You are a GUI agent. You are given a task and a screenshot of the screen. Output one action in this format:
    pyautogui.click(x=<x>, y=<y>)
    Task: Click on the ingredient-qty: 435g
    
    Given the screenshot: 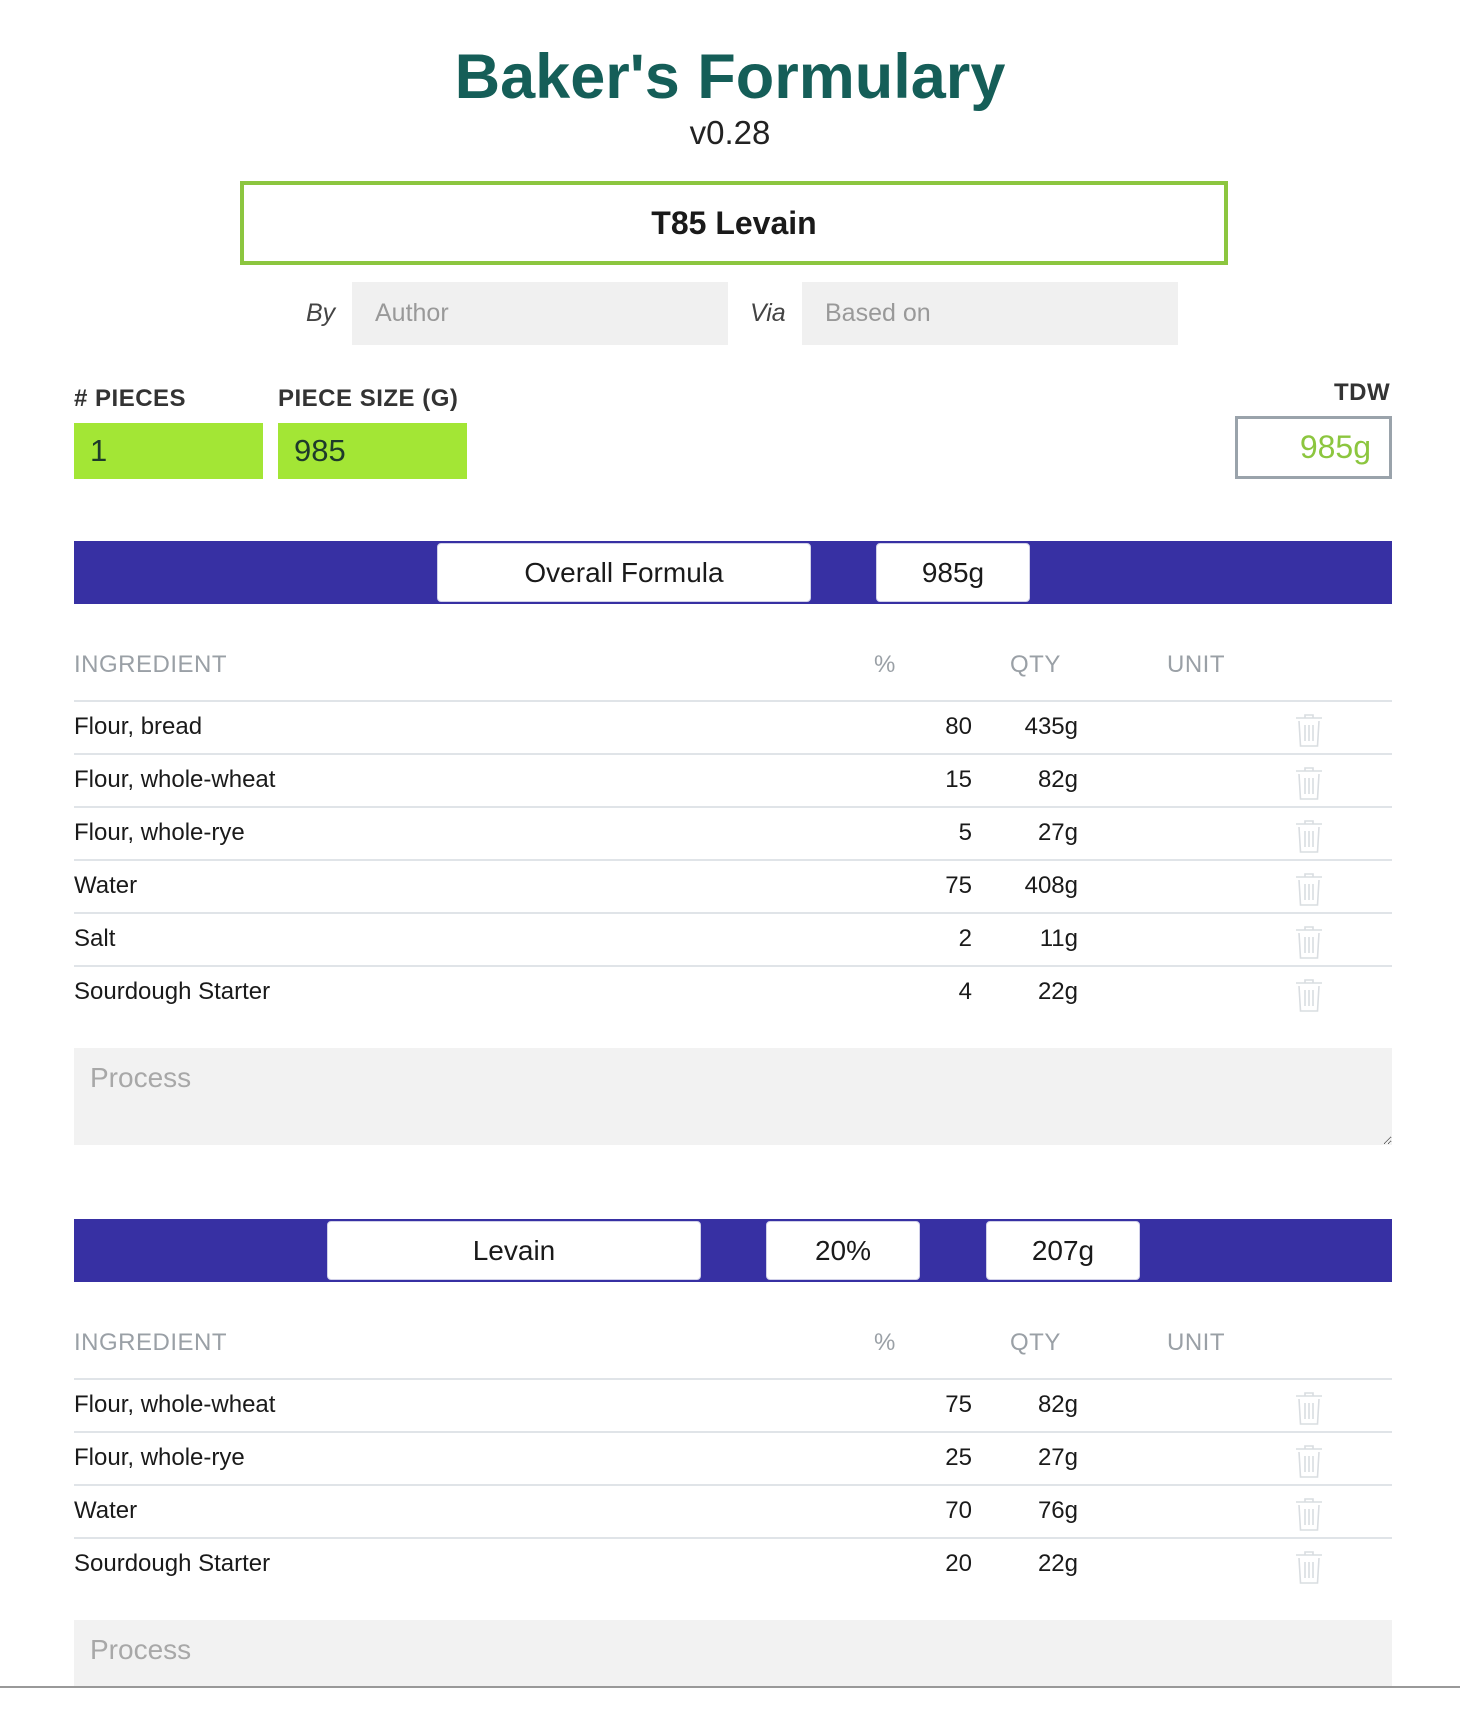 What is the action you would take?
    pyautogui.click(x=1051, y=726)
    